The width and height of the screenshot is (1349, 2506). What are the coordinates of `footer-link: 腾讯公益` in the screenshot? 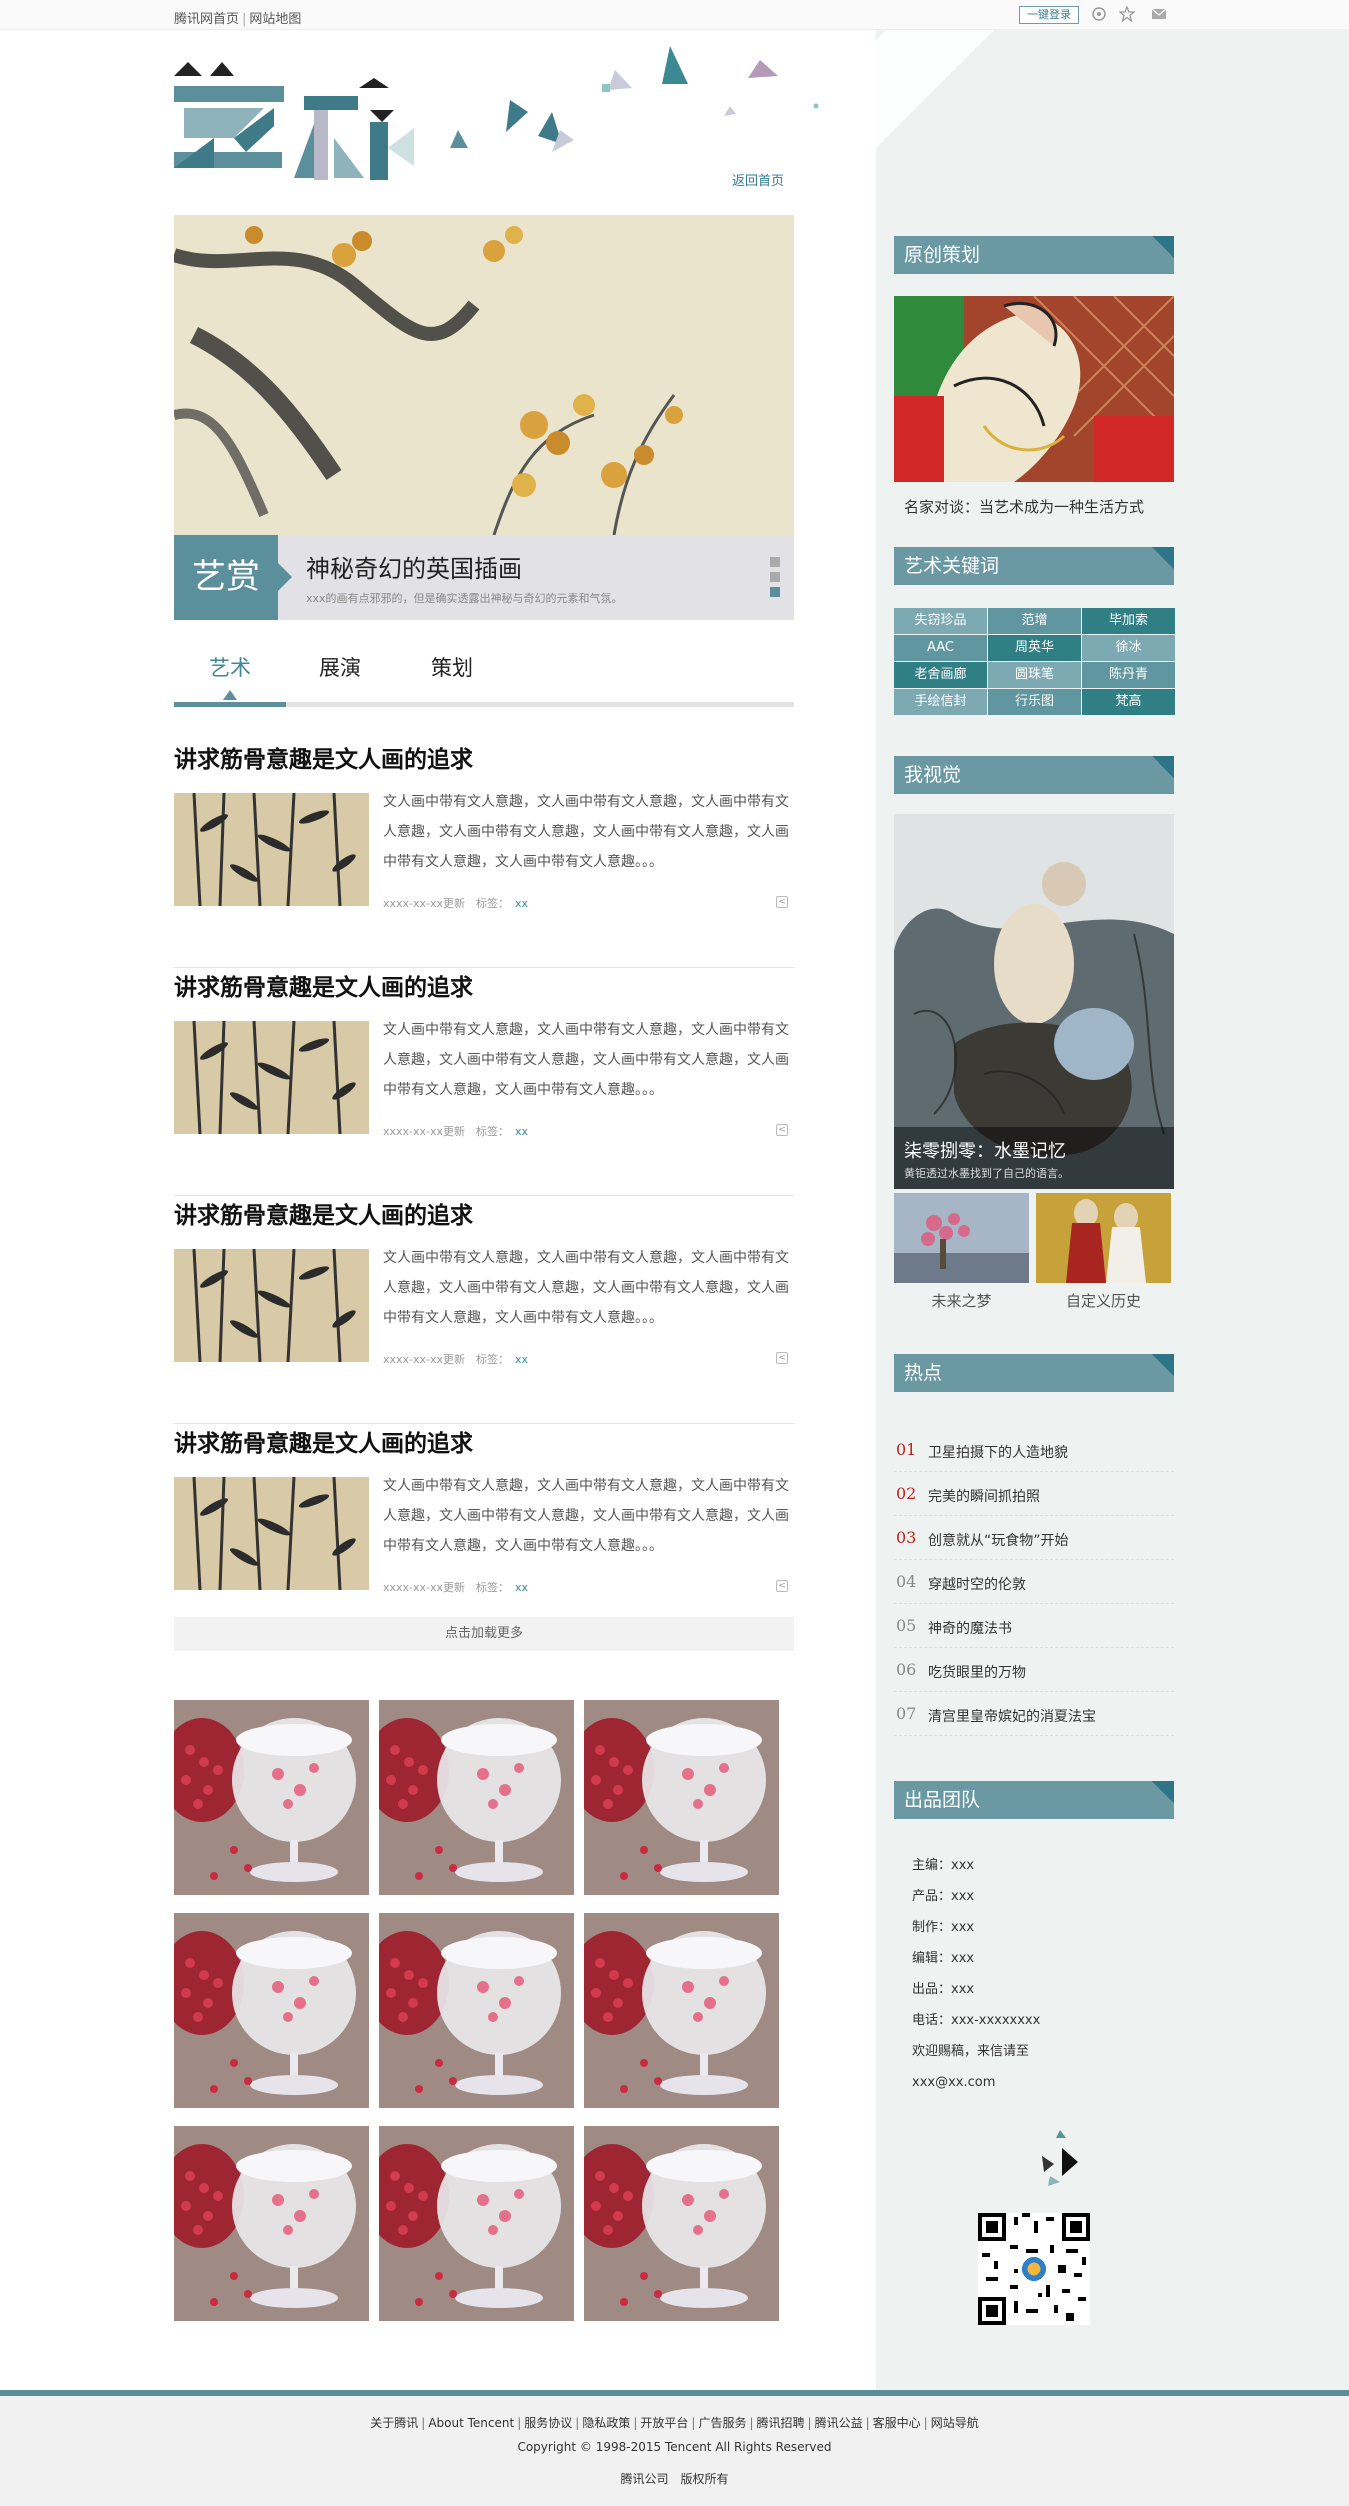 It's located at (839, 2423).